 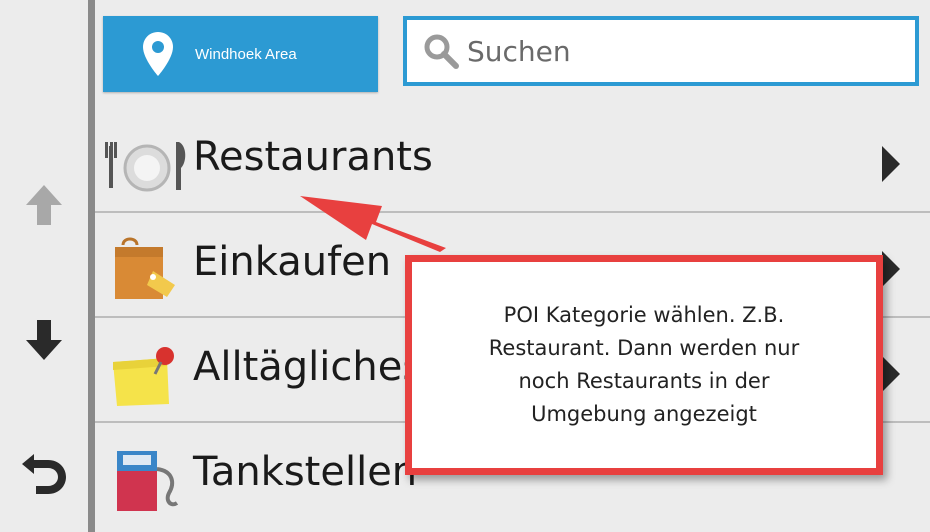 I want to click on category-label: Alltägliches, so click(x=308, y=367).